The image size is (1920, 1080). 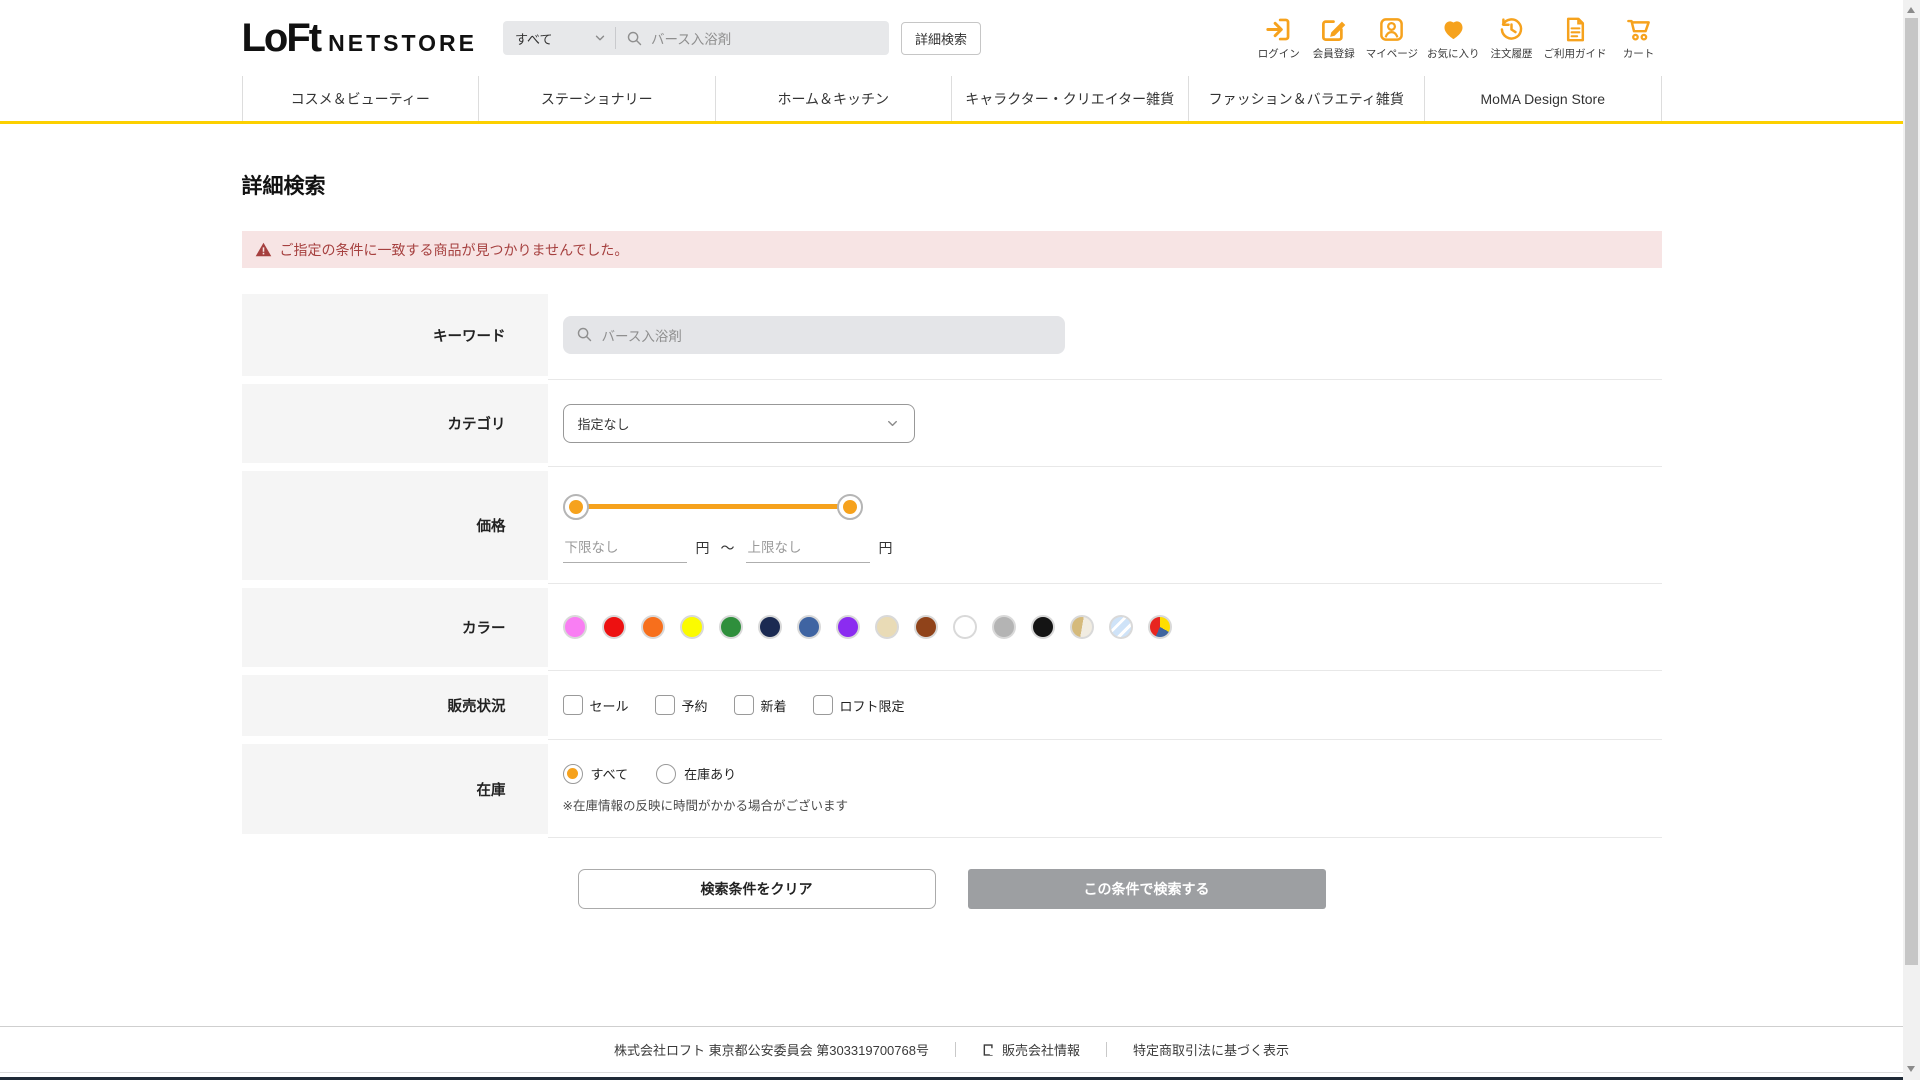 What do you see at coordinates (760, 705) in the screenshot?
I see `checkbox-new: 新着` at bounding box center [760, 705].